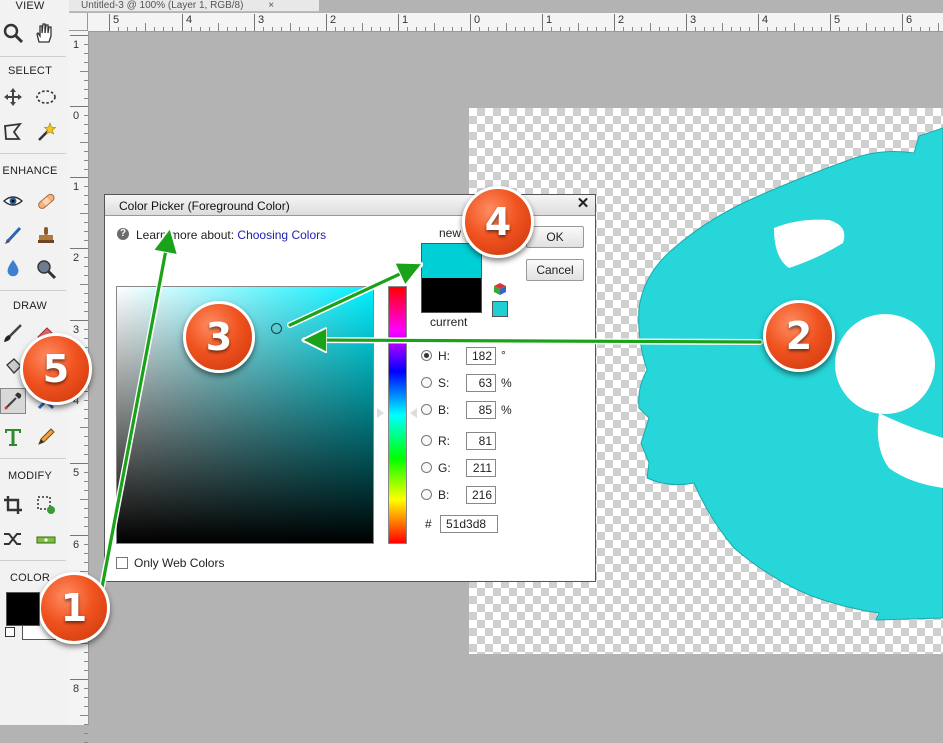 This screenshot has height=743, width=943. I want to click on callout-5: 5, so click(56, 369).